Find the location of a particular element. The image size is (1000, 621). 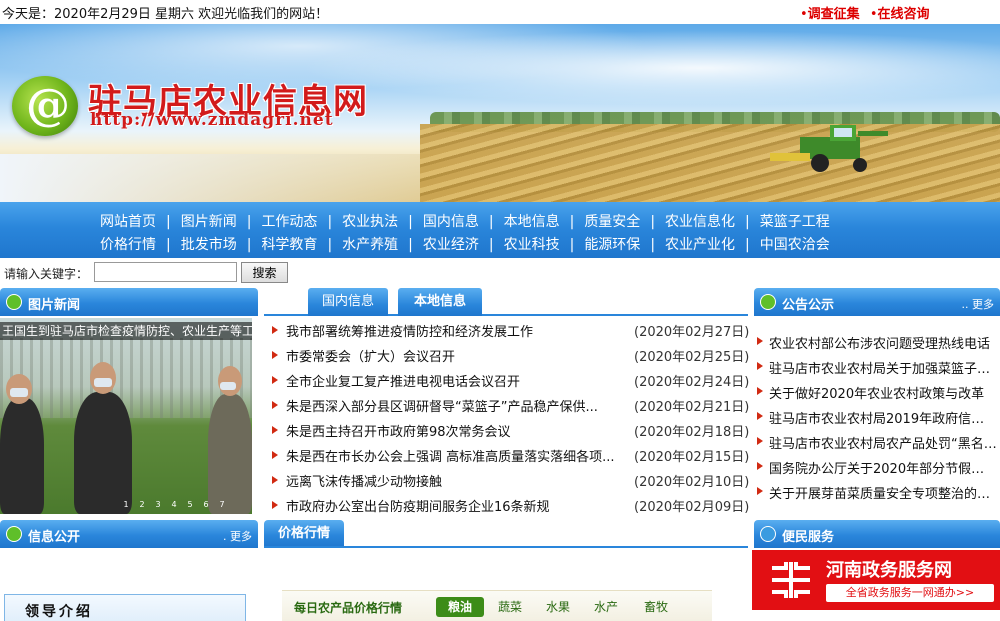

price-title: 价格行情 is located at coordinates (304, 534).